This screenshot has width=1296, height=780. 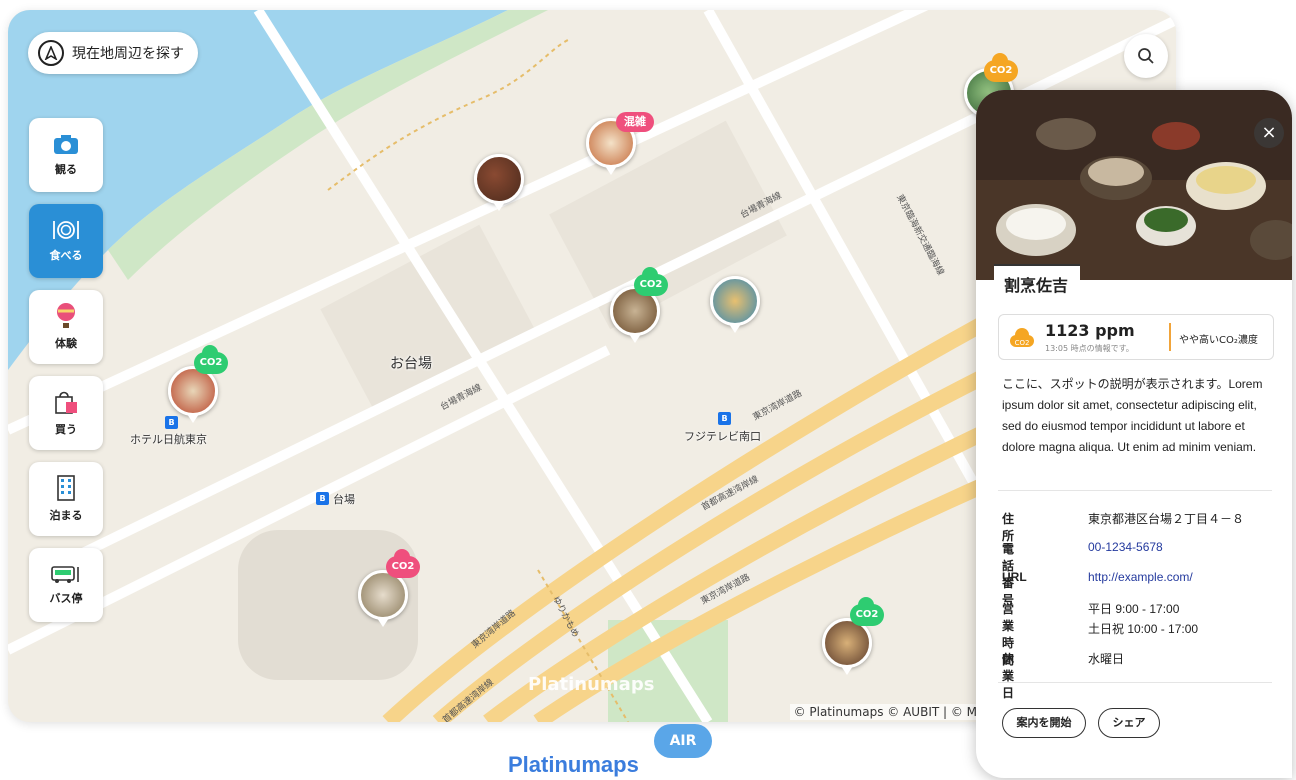 I want to click on crowded-badge: 混雑, so click(x=635, y=122).